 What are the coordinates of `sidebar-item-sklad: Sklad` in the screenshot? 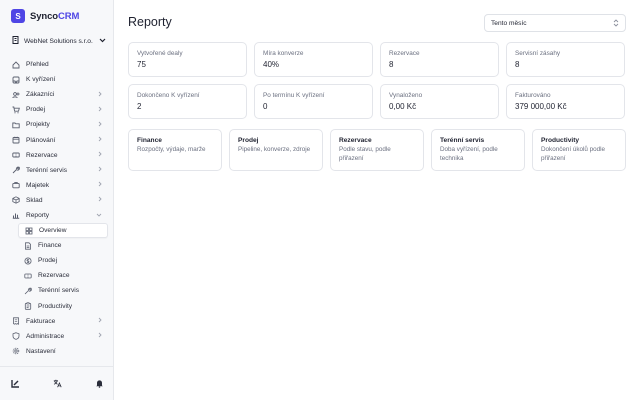 It's located at (57, 200).